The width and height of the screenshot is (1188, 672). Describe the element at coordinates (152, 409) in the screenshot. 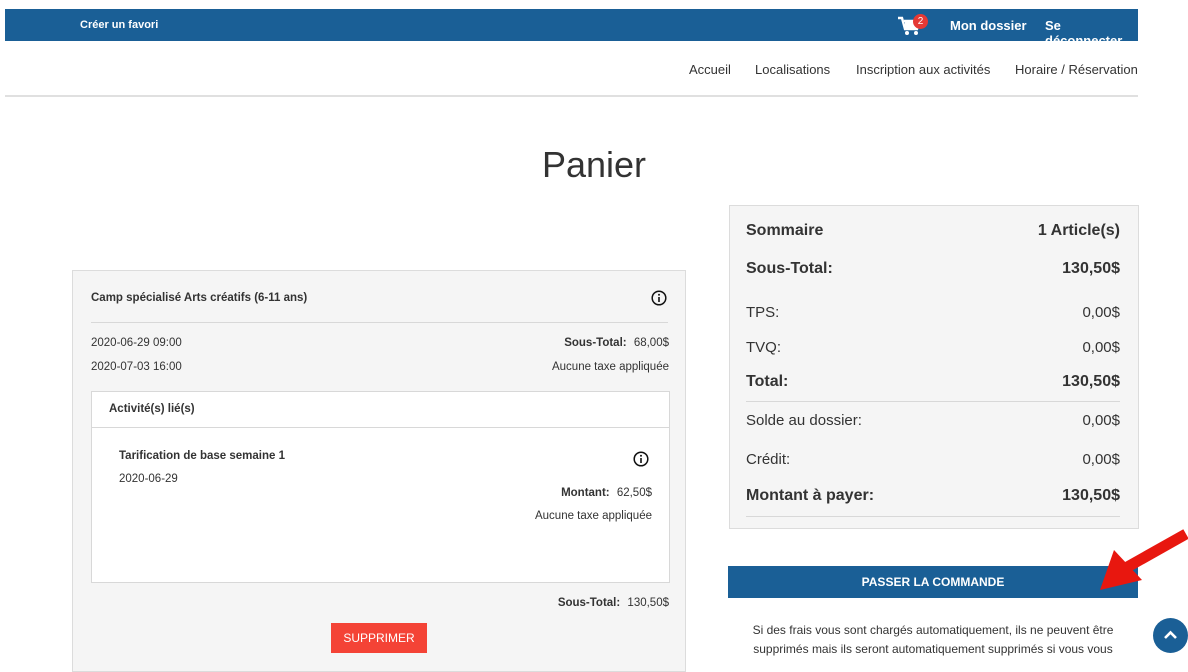

I see `linked-activities-header: Activité(s) lié(s)` at that location.